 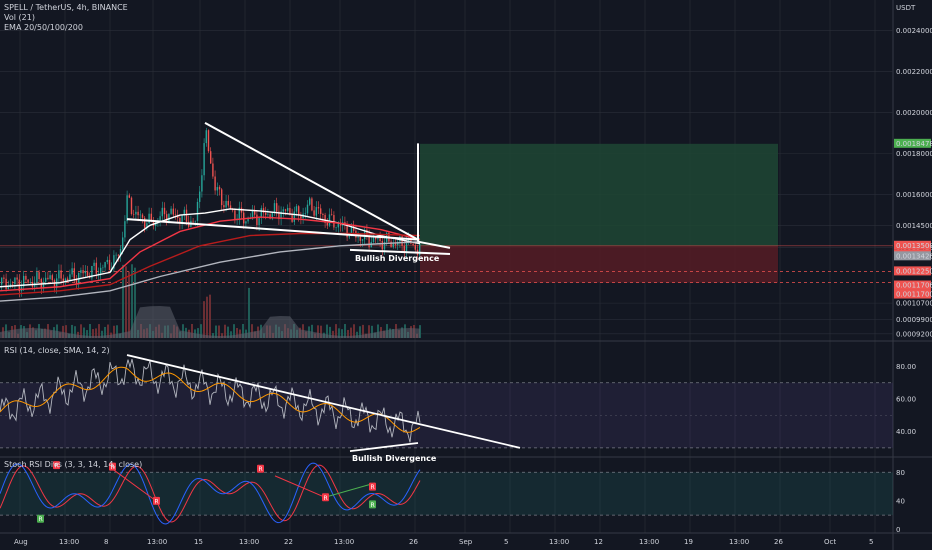 I want to click on stoch-tick-label: 0, so click(x=898, y=530).